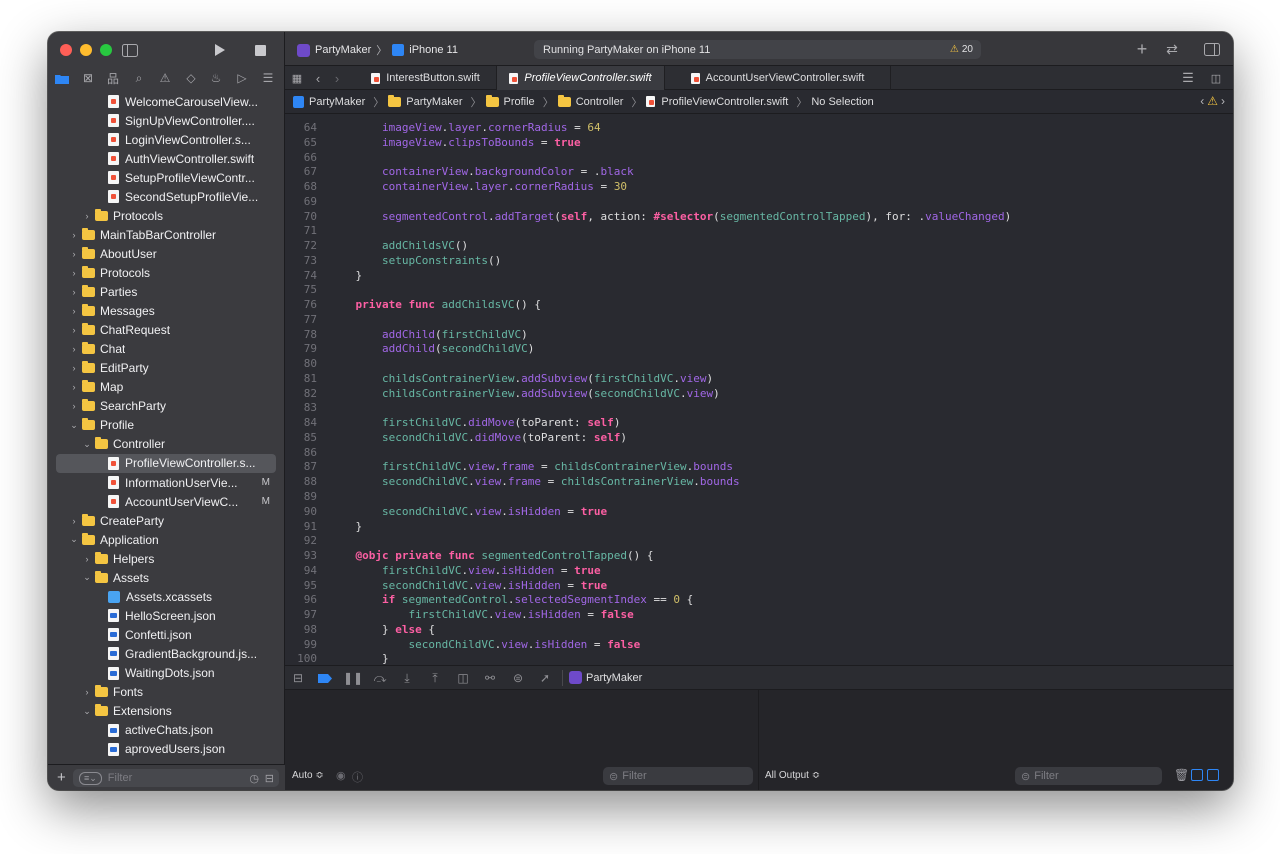  Describe the element at coordinates (301, 260) in the screenshot. I see `line-number: 73` at that location.